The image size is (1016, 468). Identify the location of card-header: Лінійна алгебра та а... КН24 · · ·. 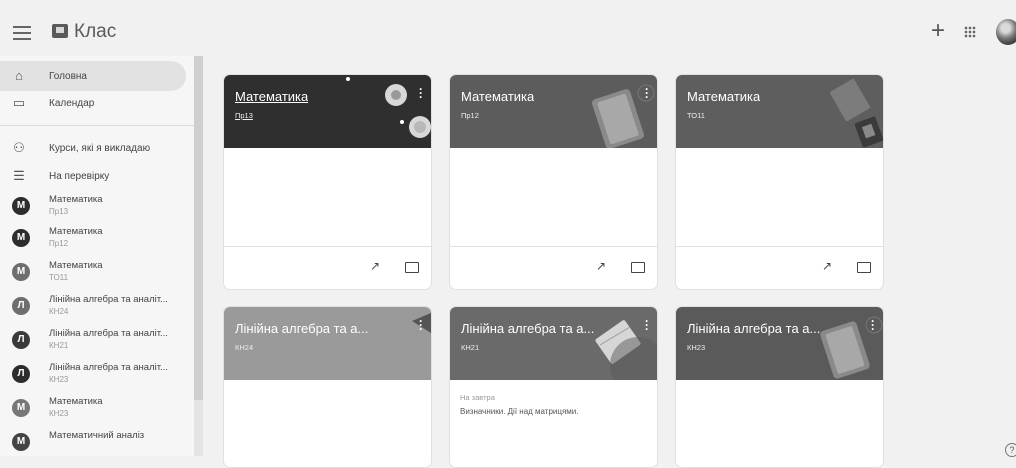
(327, 343).